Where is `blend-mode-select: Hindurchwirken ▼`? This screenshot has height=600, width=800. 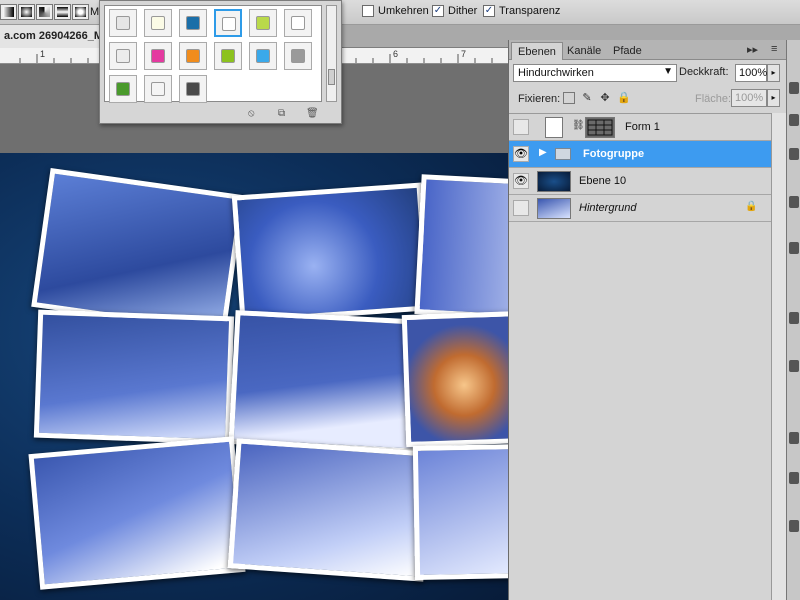
blend-mode-select: Hindurchwirken ▼ is located at coordinates (595, 73).